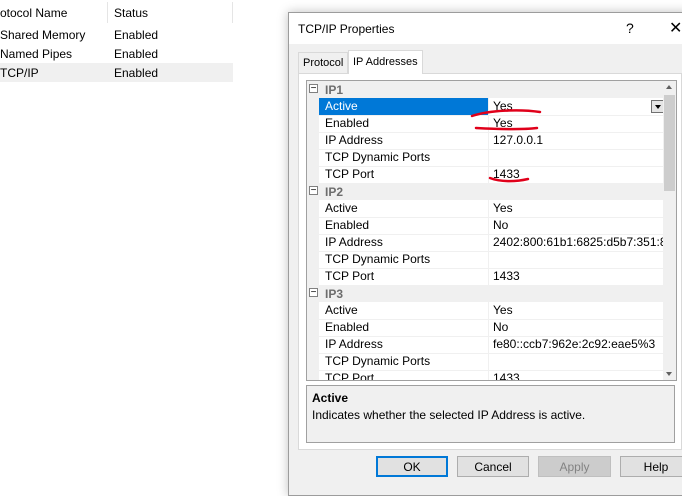  What do you see at coordinates (485, 28) in the screenshot?
I see `dialog-titlebar: TCP/IP Properties ? ✕` at bounding box center [485, 28].